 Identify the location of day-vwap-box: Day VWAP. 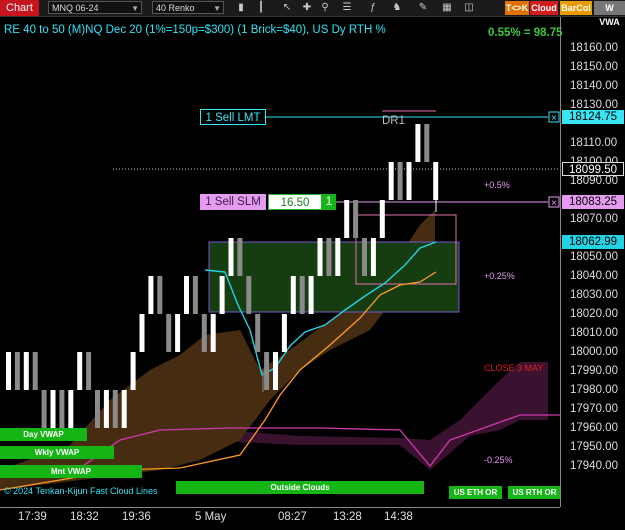
(43, 434).